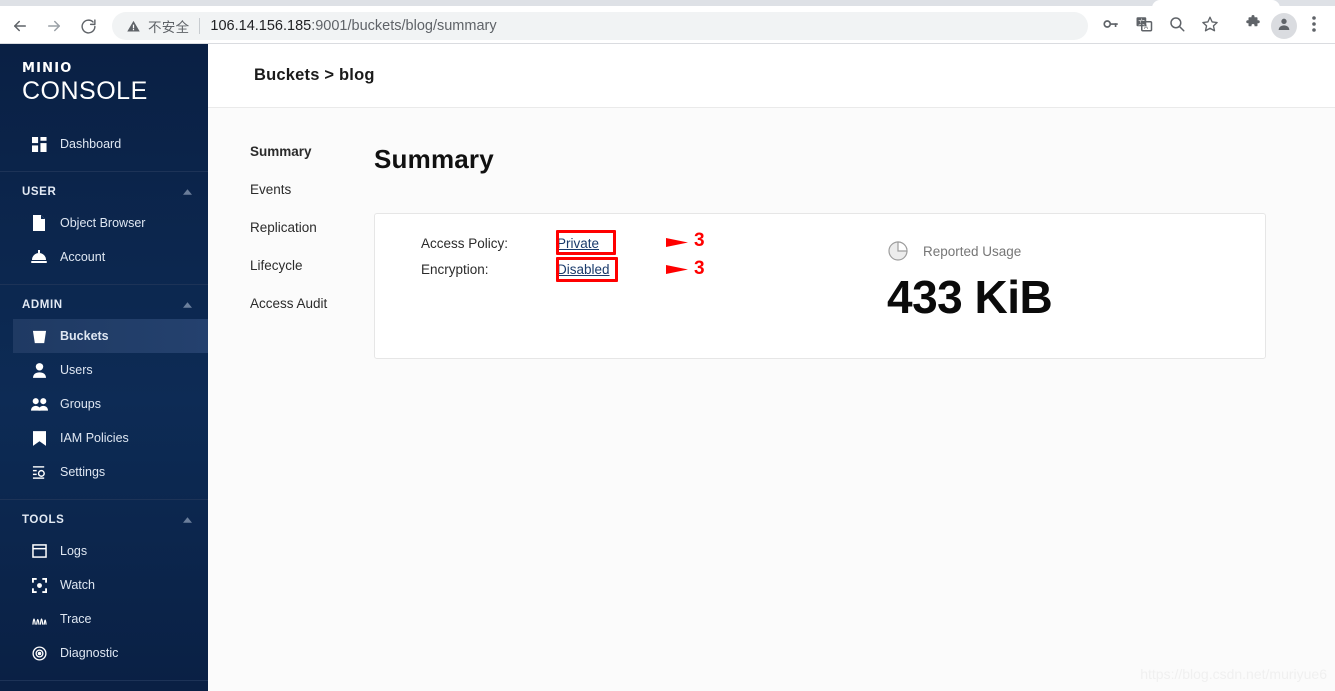  Describe the element at coordinates (1037, 251) in the screenshot. I see `reported-usage-header: Reported Usage` at that location.